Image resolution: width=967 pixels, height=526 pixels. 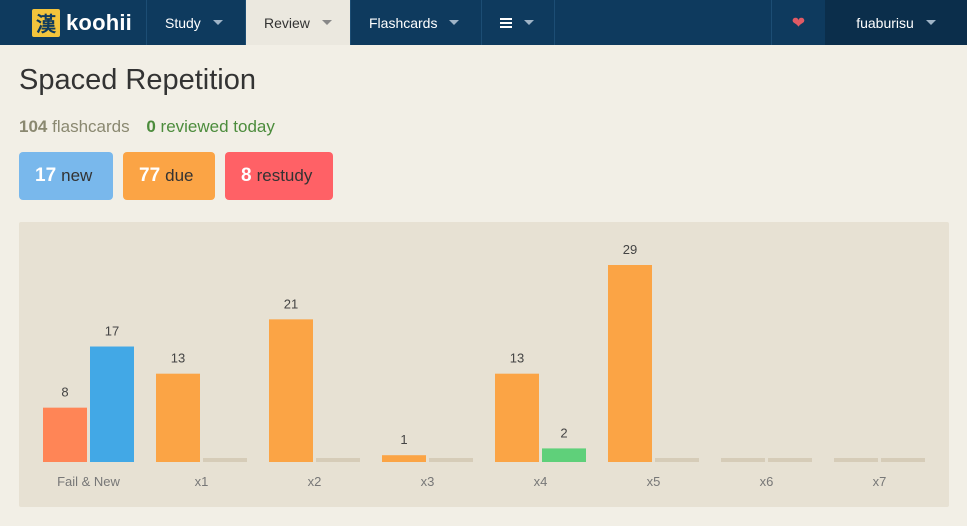 I want to click on bar-value-label: 21, so click(x=291, y=303).